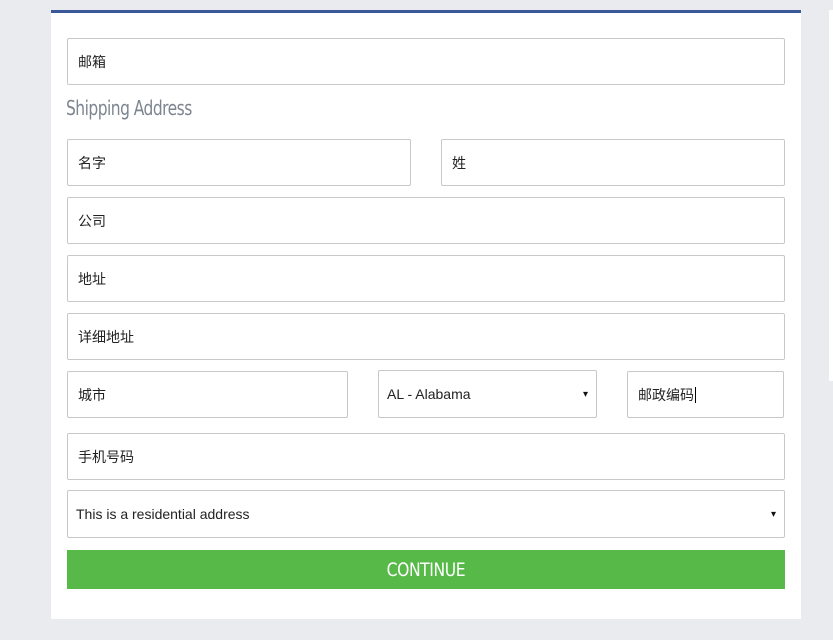 The image size is (833, 640). Describe the element at coordinates (459, 162) in the screenshot. I see `last-name-placeholder: 姓` at that location.